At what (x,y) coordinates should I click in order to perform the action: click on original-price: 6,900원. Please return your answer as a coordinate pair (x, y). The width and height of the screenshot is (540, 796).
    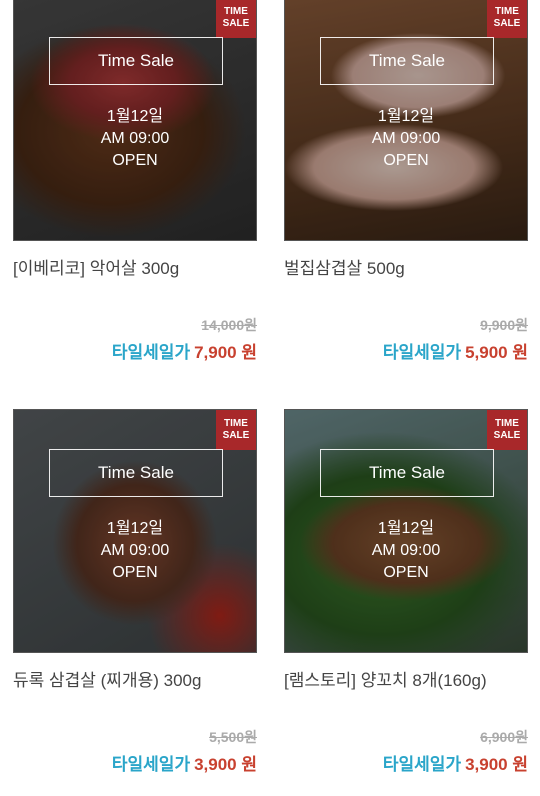
    Looking at the image, I should click on (504, 737).